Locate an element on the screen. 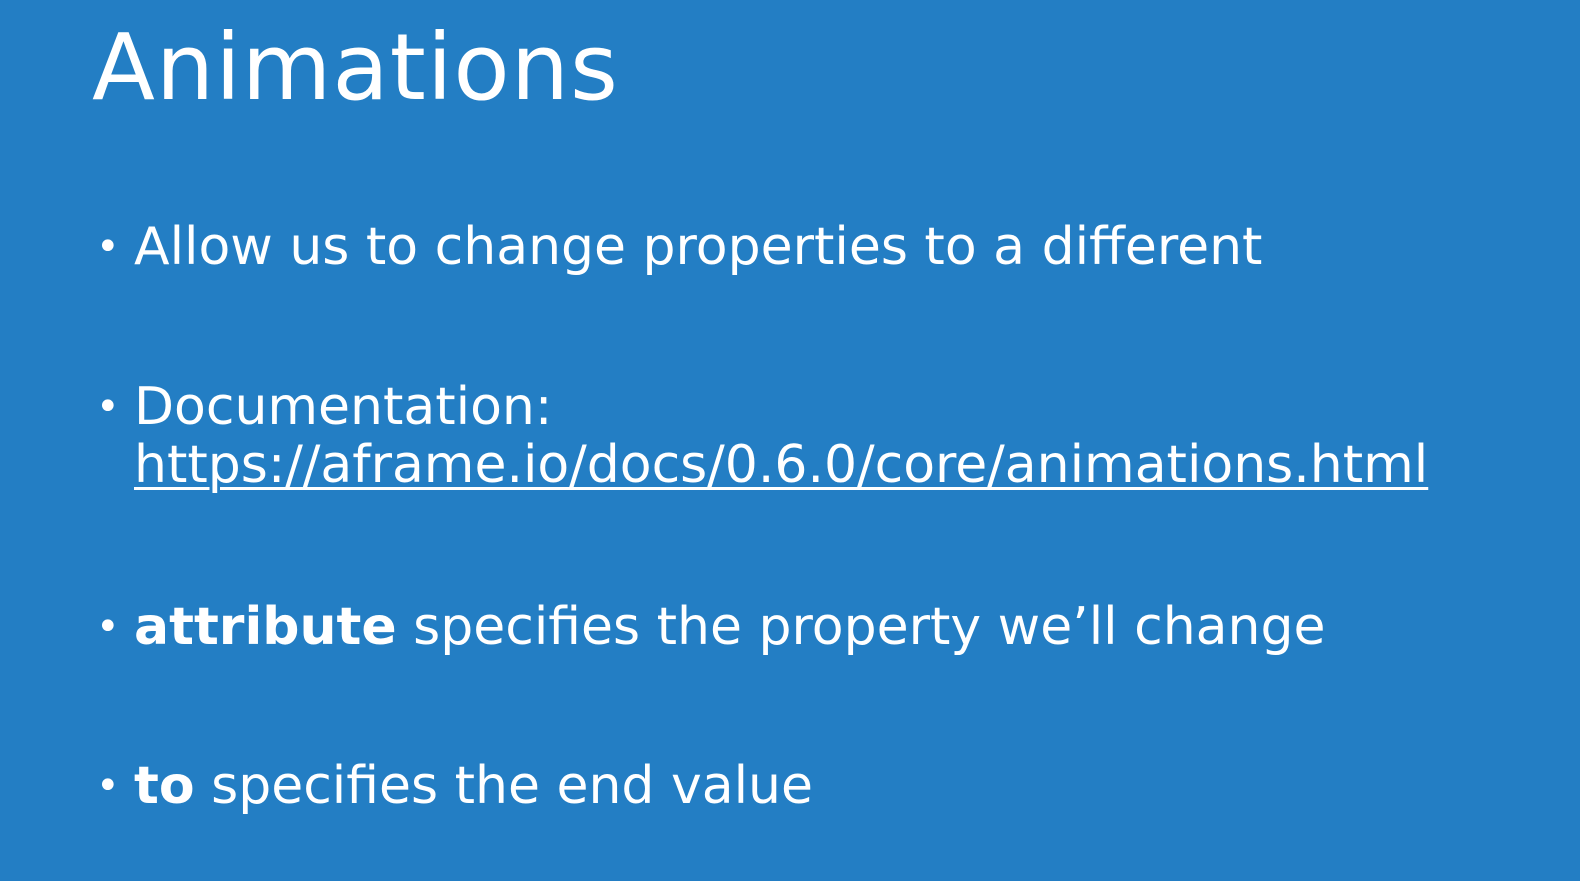 The height and width of the screenshot is (881, 1580). documentation-label: Documentation: is located at coordinates (343, 407).